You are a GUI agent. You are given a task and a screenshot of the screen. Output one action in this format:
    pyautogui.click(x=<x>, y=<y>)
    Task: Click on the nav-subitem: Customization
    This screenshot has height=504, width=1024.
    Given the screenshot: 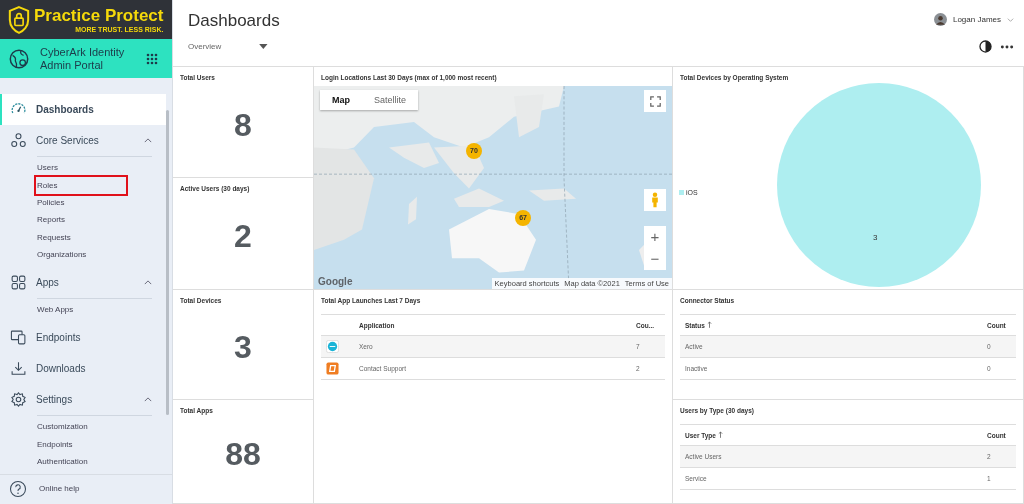 What is the action you would take?
    pyautogui.click(x=62, y=427)
    